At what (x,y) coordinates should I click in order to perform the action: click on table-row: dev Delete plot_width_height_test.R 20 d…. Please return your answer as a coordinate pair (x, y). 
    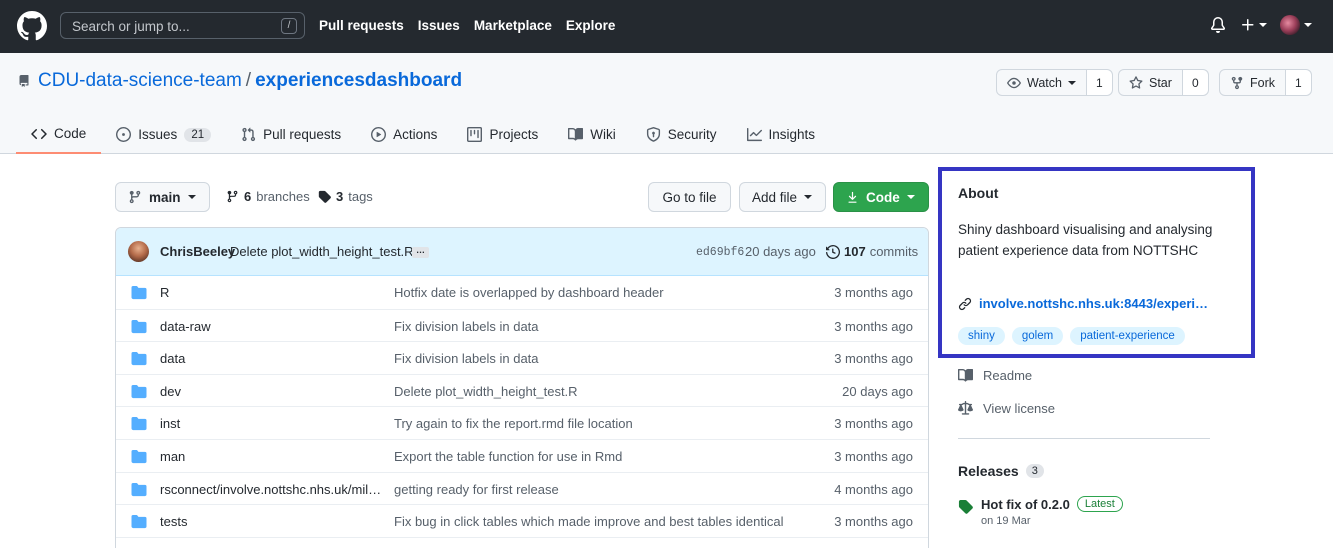
    Looking at the image, I should click on (522, 390).